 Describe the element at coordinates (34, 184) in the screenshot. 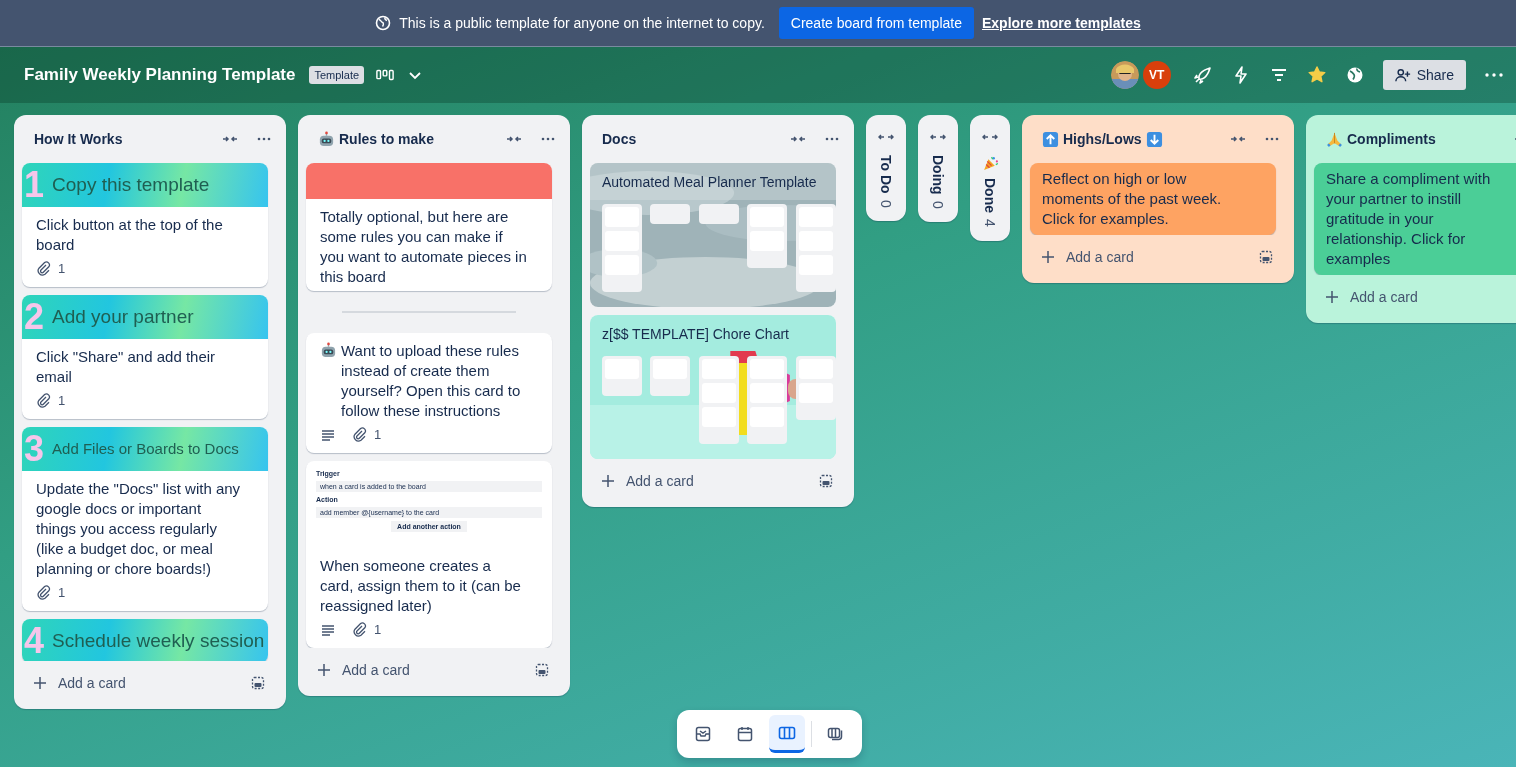

I see `cover-number: 1` at that location.